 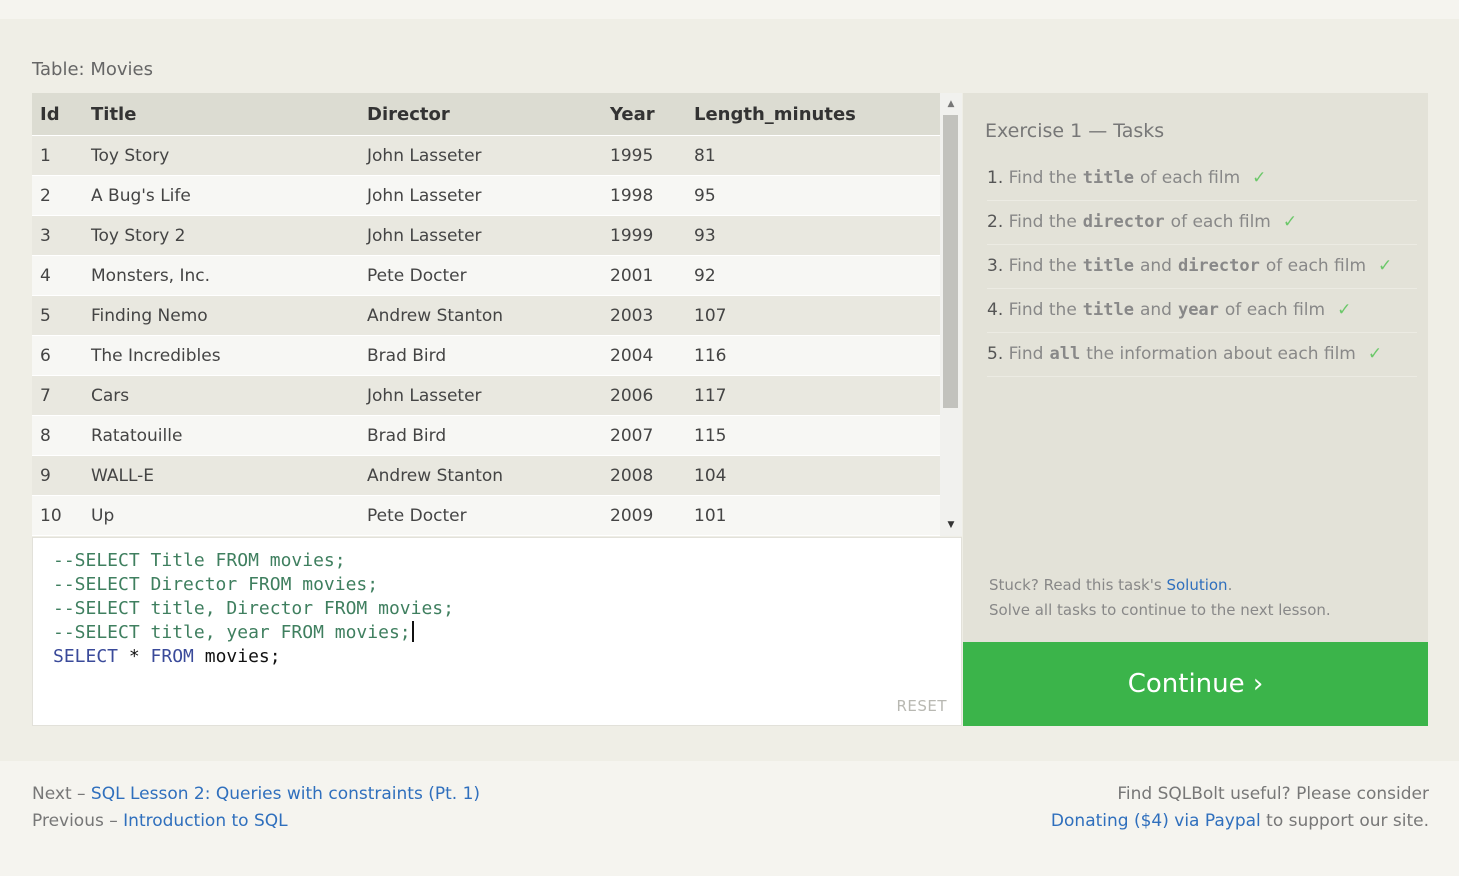 I want to click on text-cursor, so click(x=412, y=631).